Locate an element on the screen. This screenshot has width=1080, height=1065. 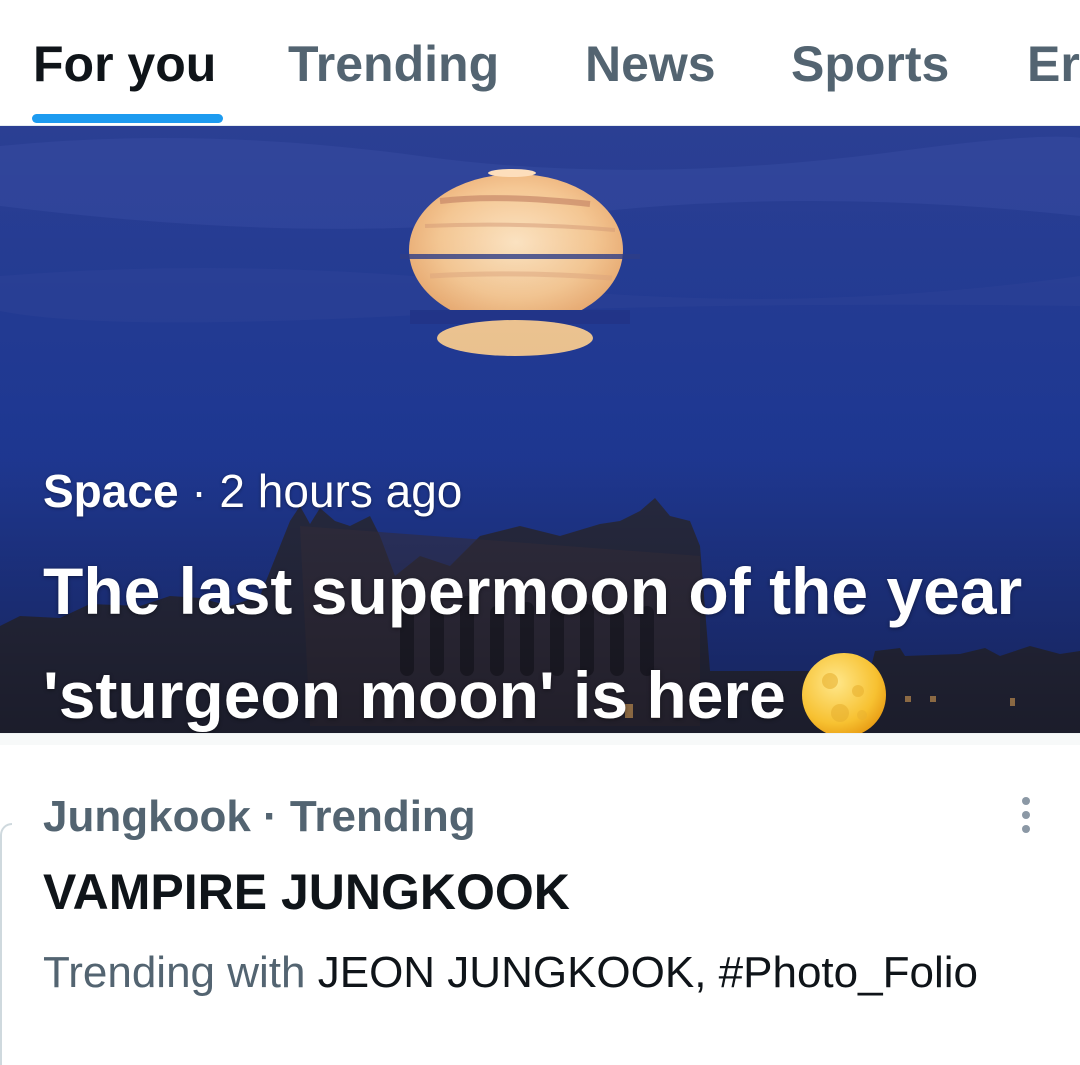
card-edge is located at coordinates (6, 944).